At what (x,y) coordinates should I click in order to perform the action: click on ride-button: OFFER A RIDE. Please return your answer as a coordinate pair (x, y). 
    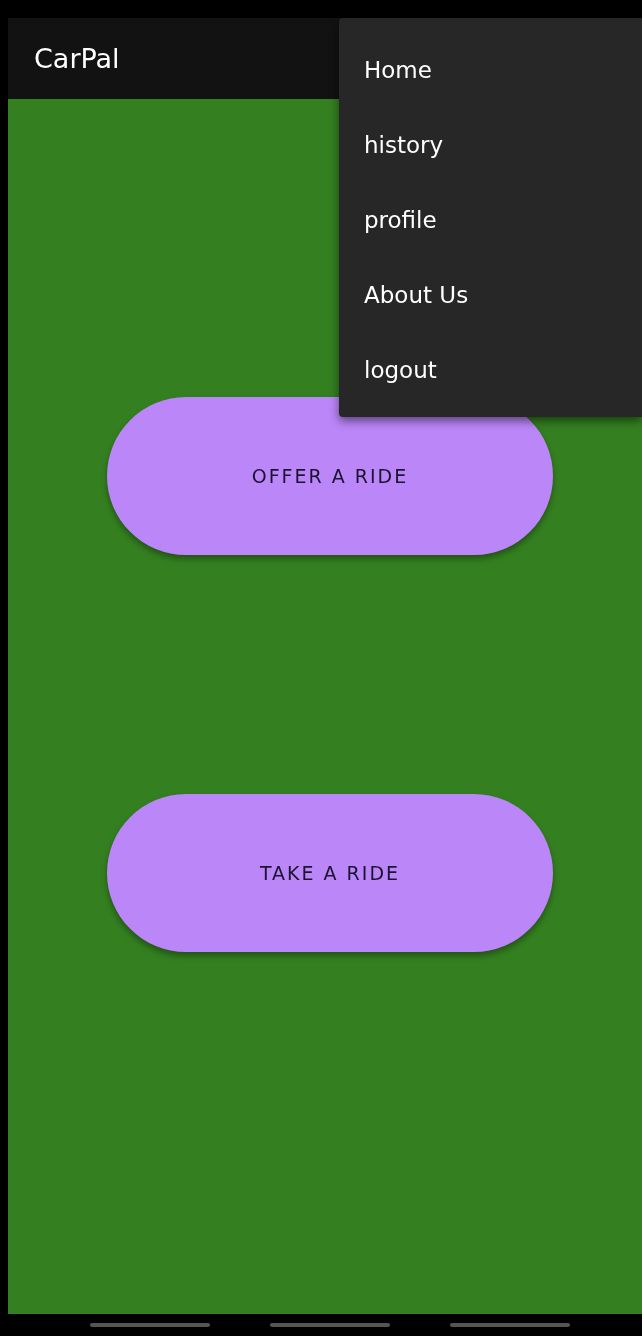
    Looking at the image, I should click on (330, 476).